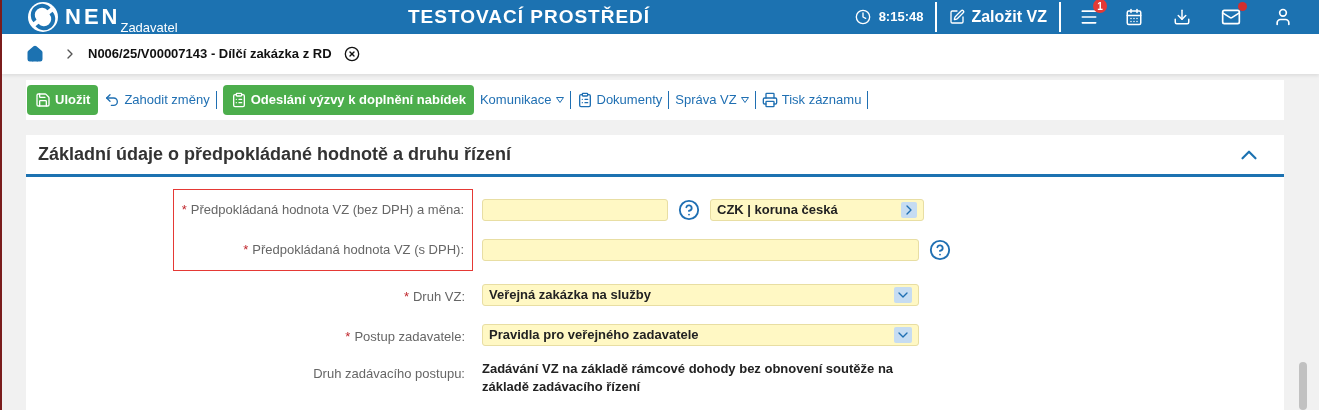  I want to click on field-label: Druh VZ:, so click(439, 297).